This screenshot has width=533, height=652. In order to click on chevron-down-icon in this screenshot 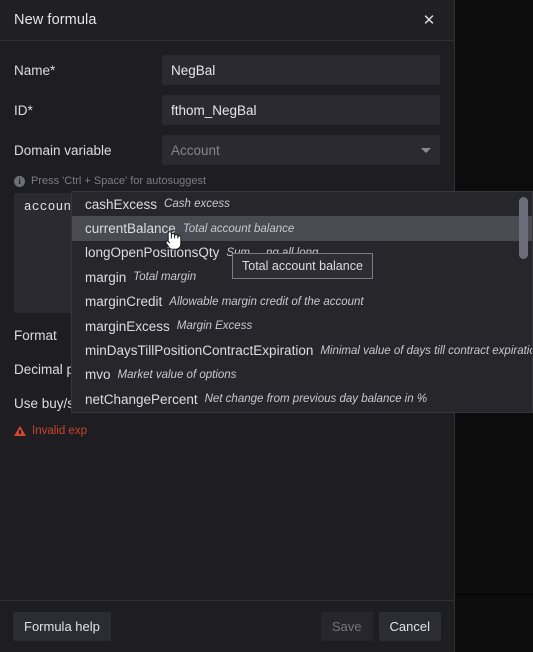, I will do `click(426, 150)`.